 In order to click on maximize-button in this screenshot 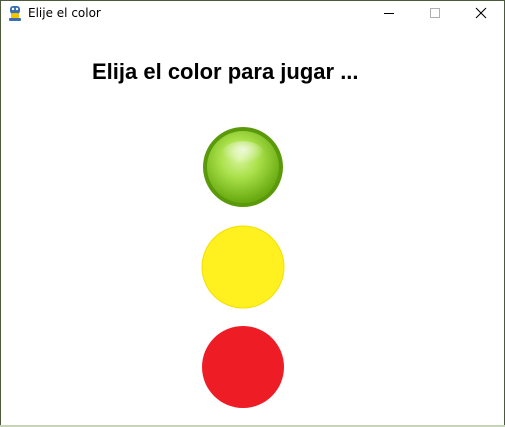, I will do `click(435, 13)`.